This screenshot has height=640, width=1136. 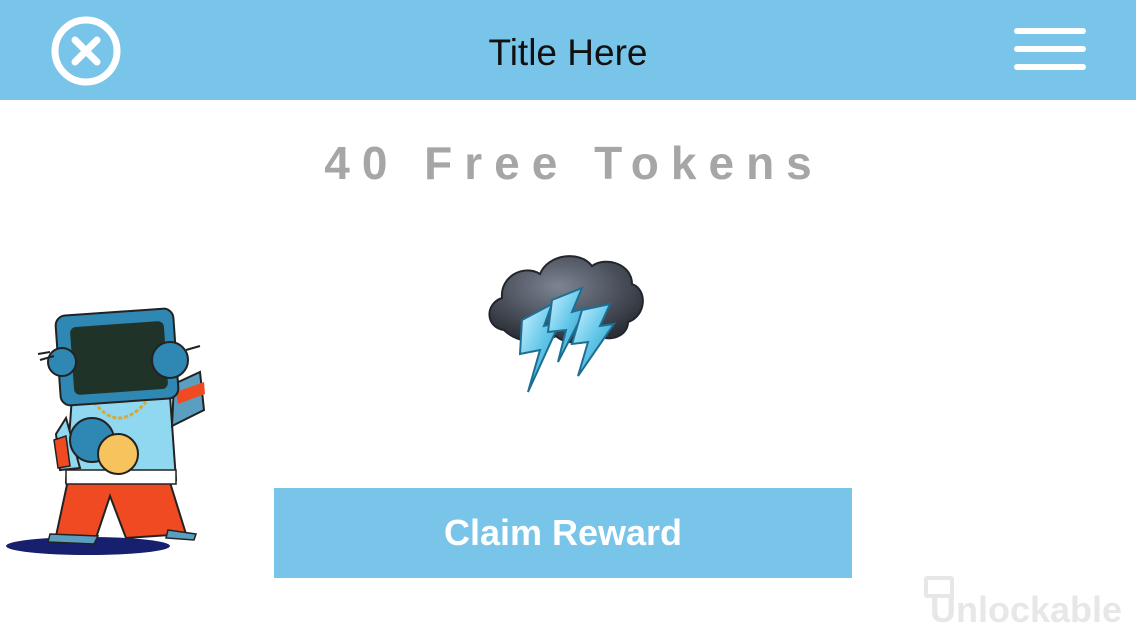 I want to click on watermark-text: Unlockable, so click(x=1026, y=609).